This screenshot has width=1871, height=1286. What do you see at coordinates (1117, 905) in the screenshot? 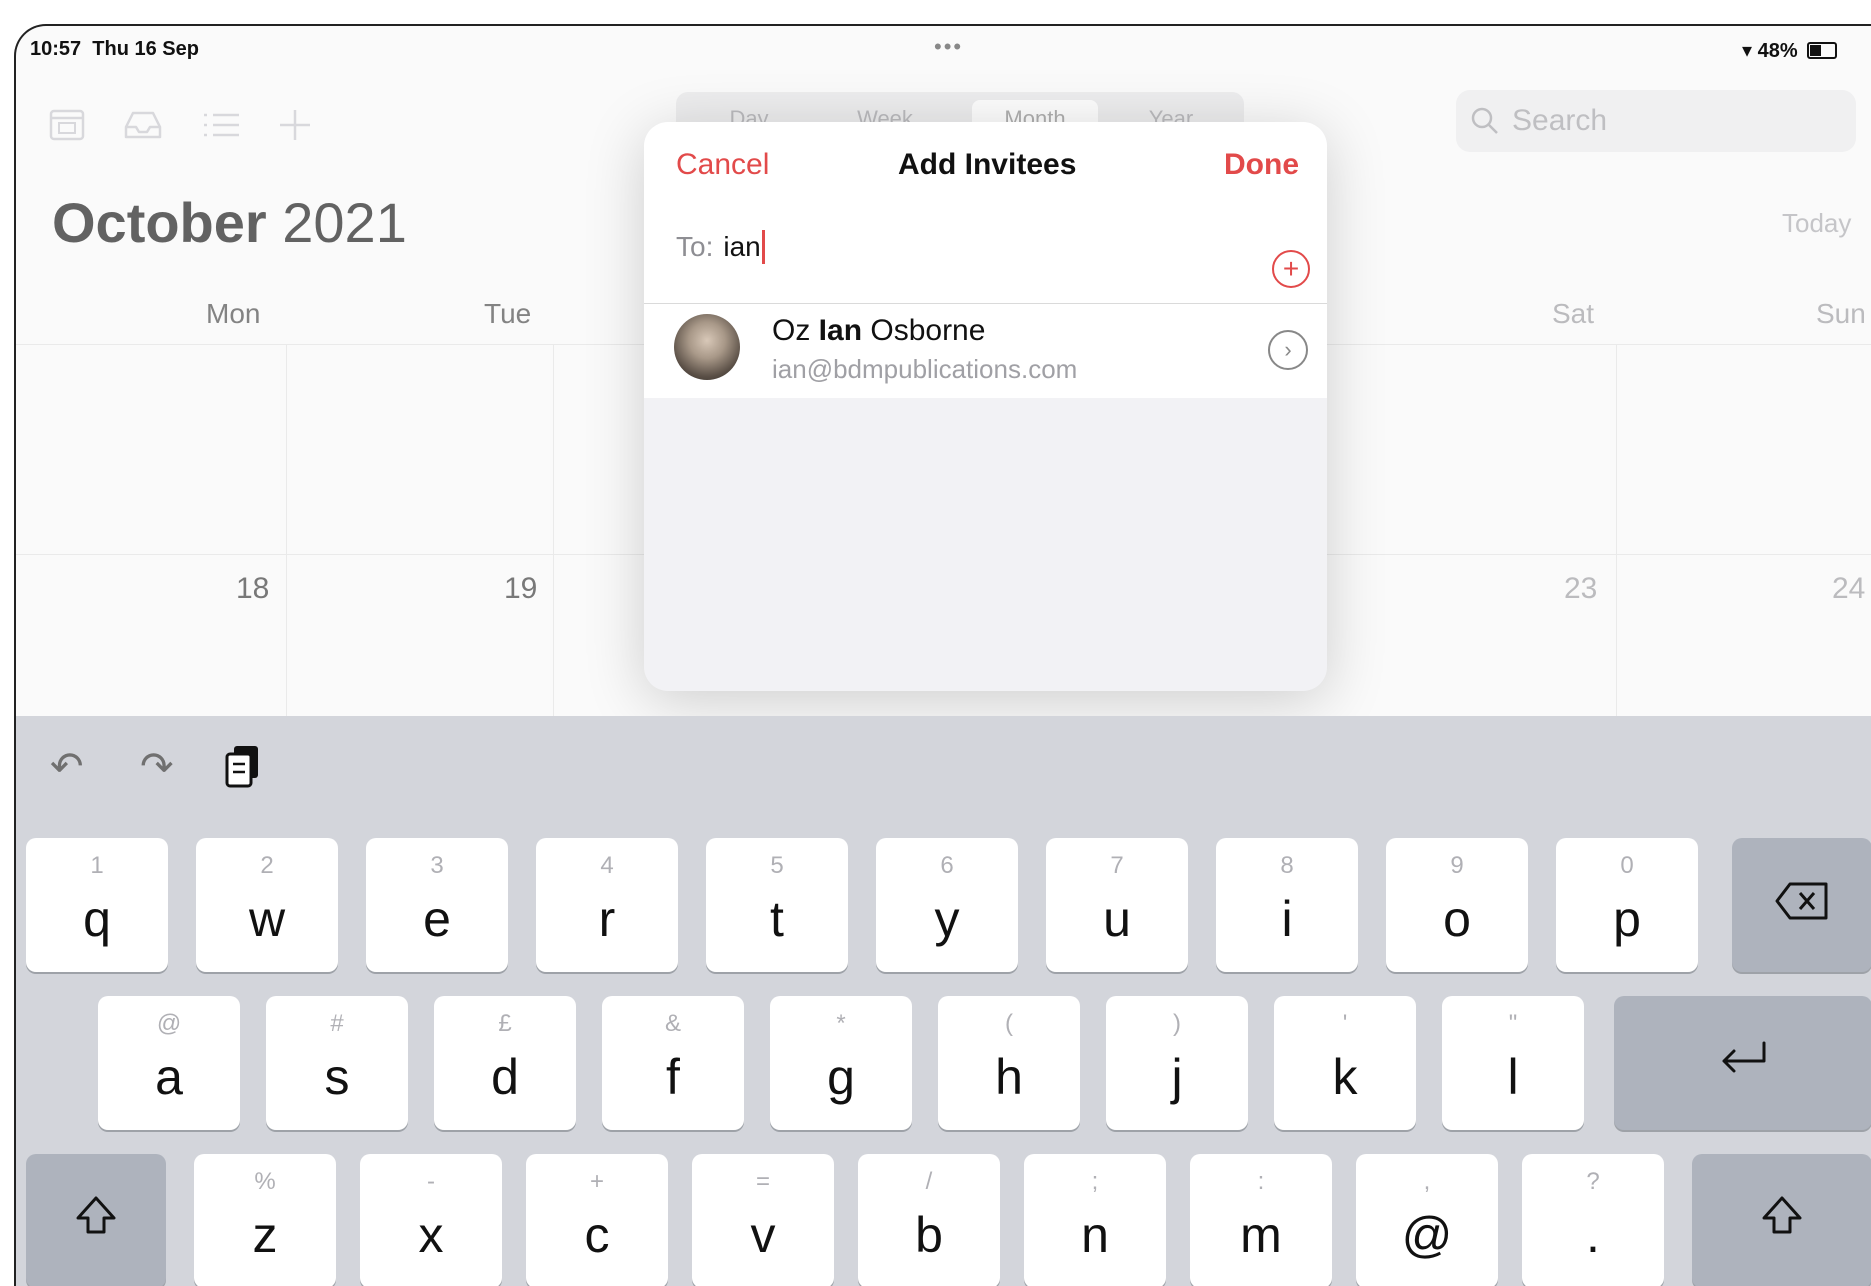
I see `key-u: 7u` at bounding box center [1117, 905].